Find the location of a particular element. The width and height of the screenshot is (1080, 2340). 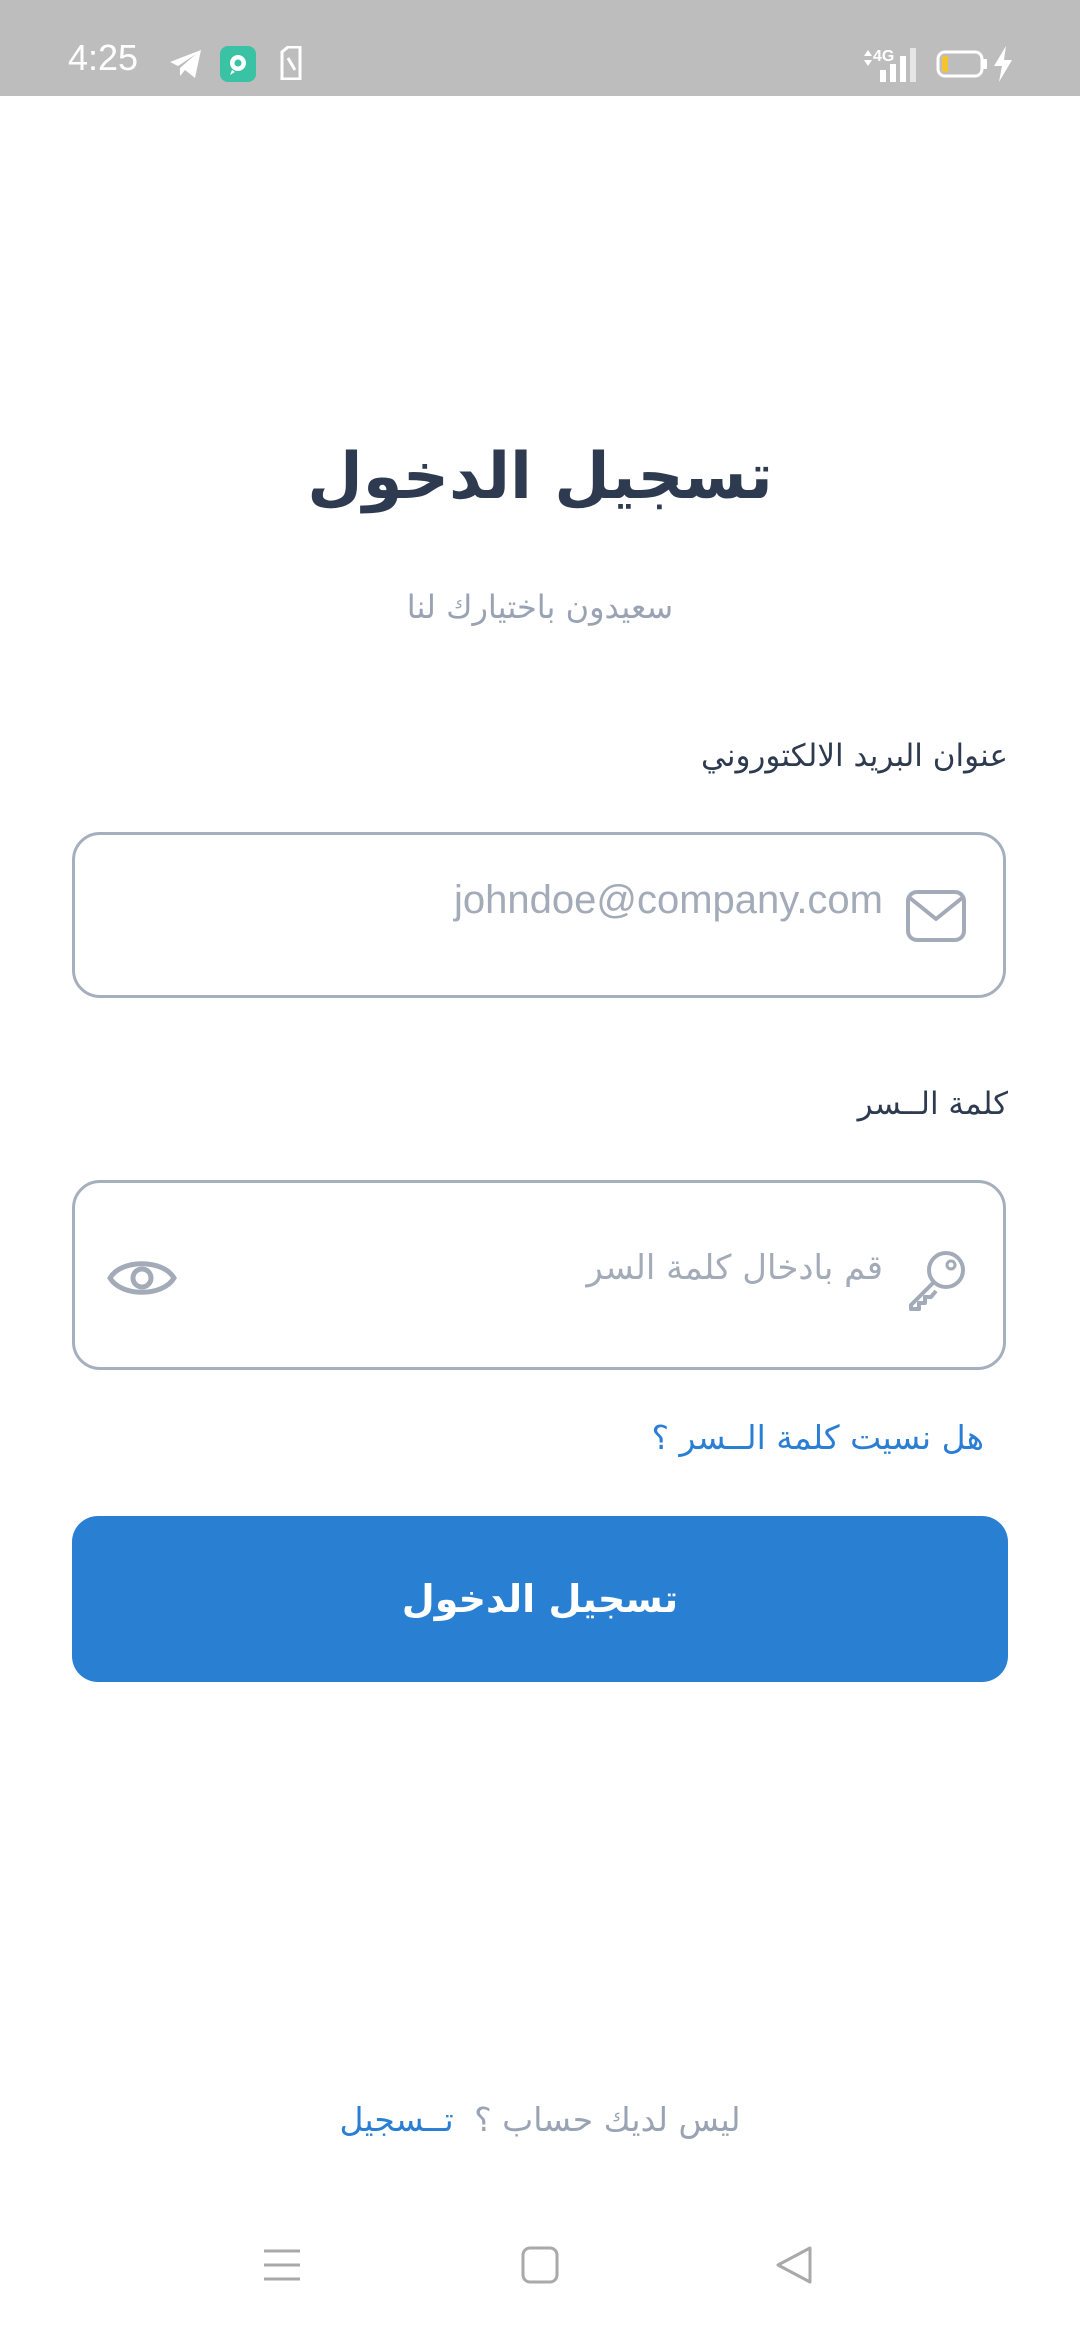

login-button: تسجيل الدخول is located at coordinates (540, 1599).